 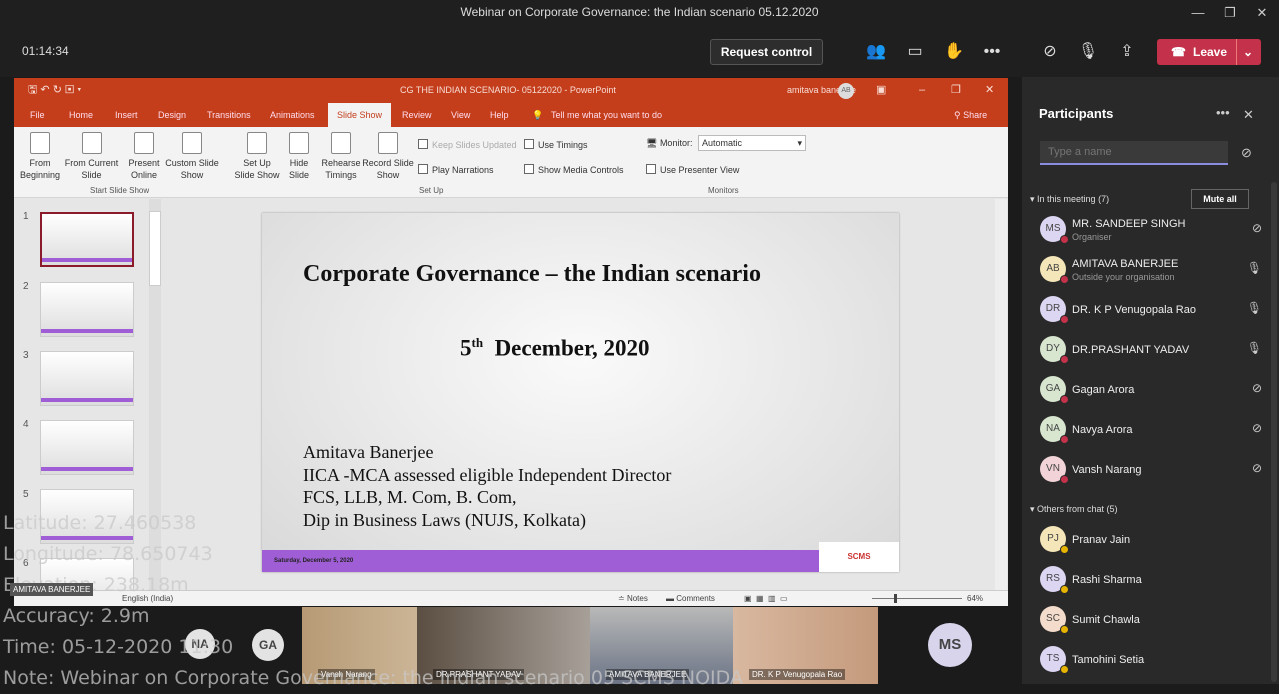 I want to click on participant-item: NA Navya Arora ⊘, so click(x=1151, y=431).